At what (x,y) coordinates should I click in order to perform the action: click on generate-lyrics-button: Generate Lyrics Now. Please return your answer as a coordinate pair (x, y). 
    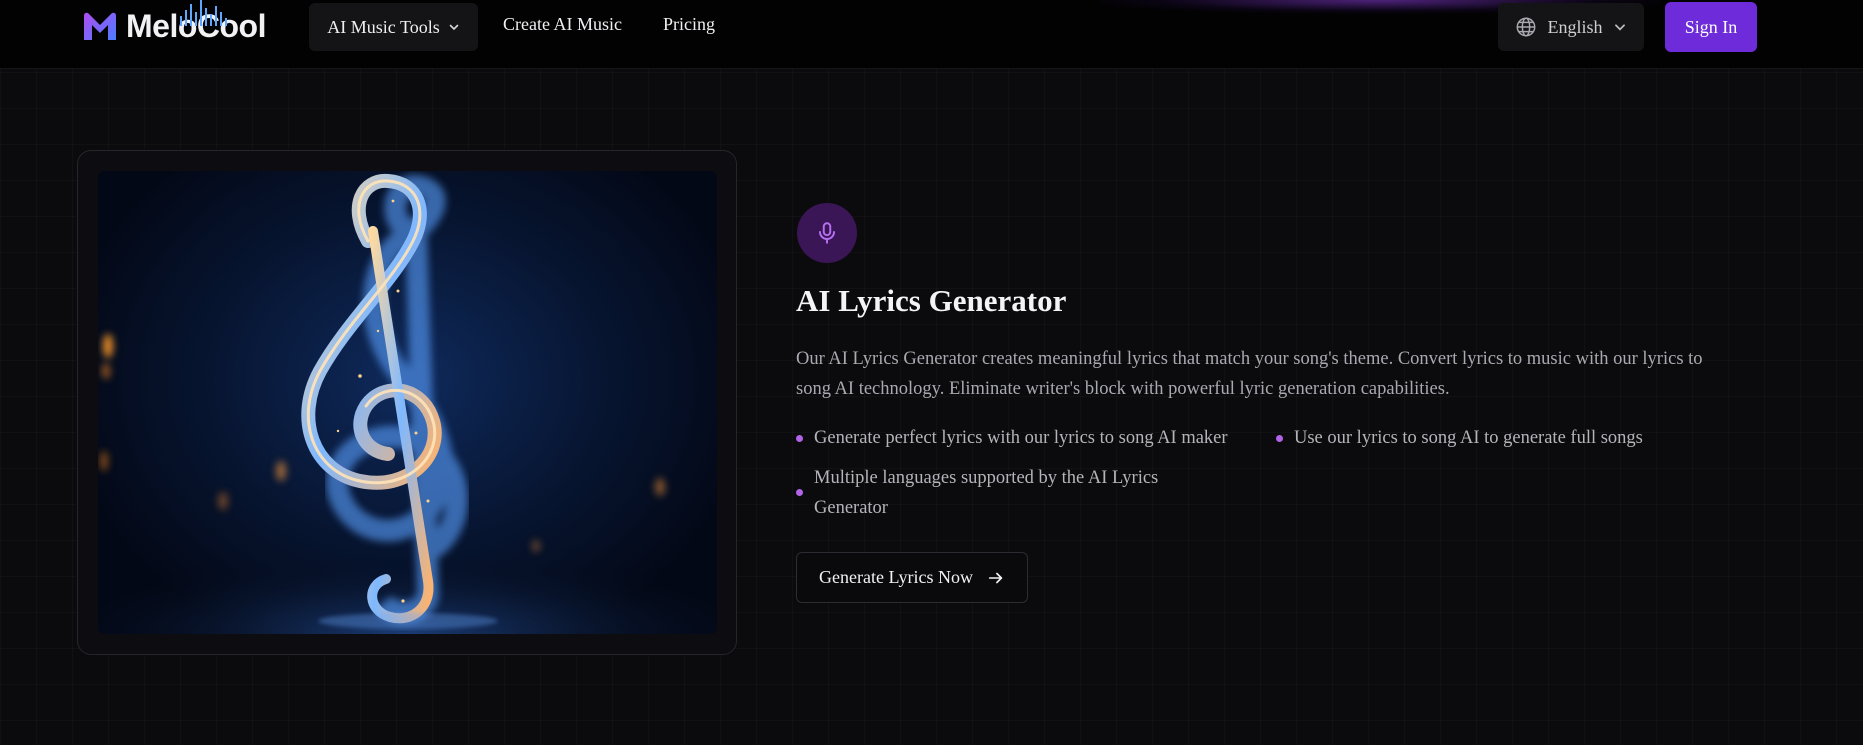
    Looking at the image, I should click on (912, 577).